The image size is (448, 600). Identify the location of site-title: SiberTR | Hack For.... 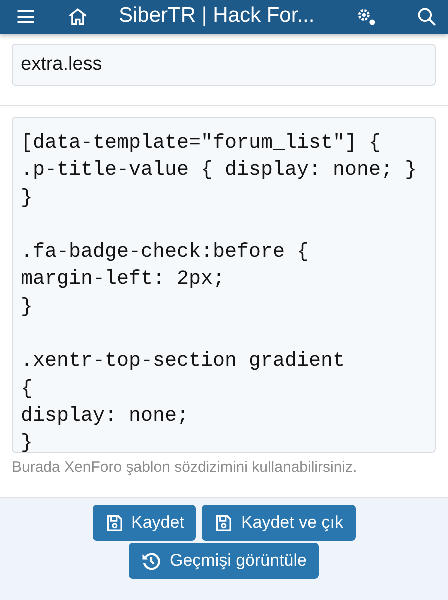
(236, 16).